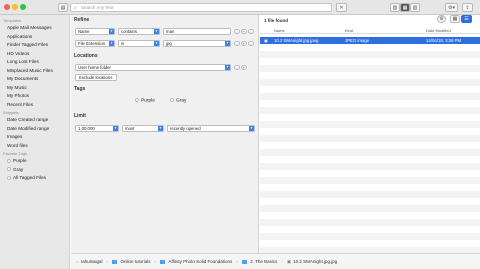 The width and height of the screenshot is (480, 269). I want to click on zoom-window-button, so click(23, 7).